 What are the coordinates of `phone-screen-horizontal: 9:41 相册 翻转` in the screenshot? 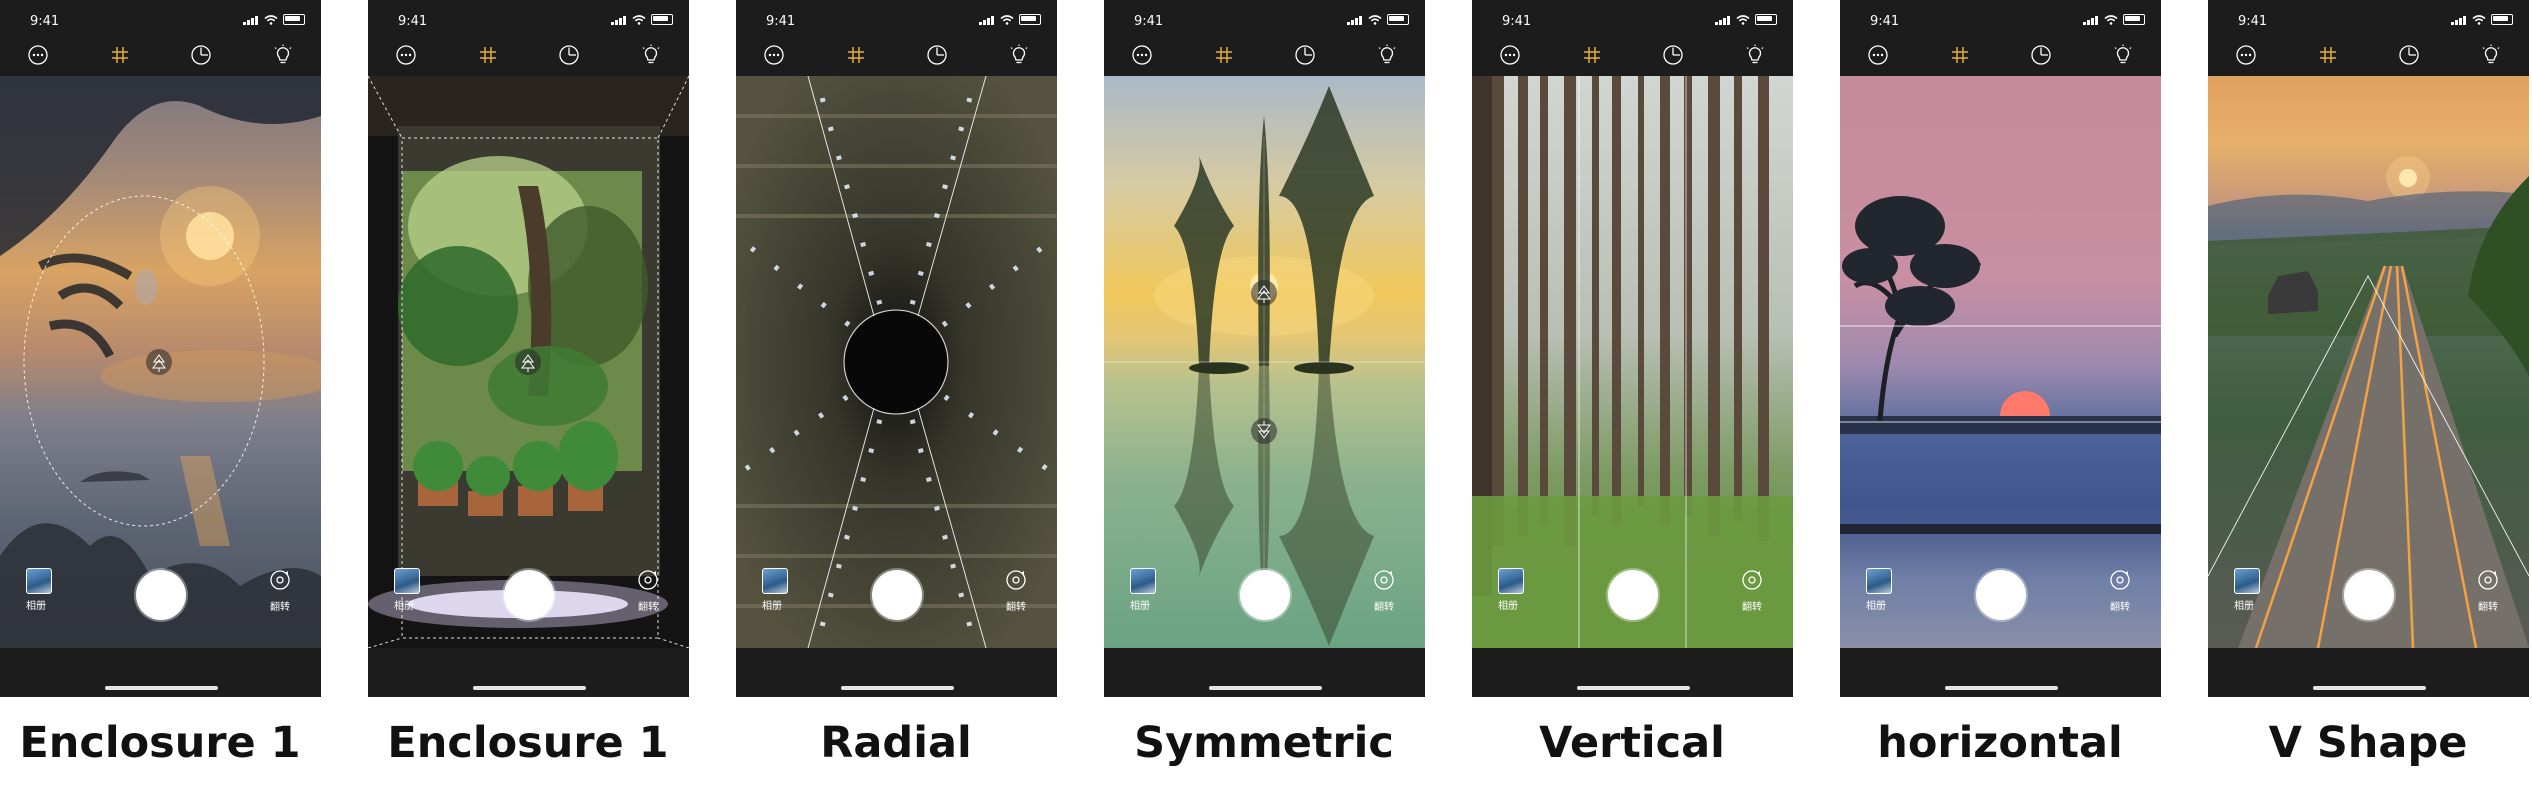 It's located at (2000, 348).